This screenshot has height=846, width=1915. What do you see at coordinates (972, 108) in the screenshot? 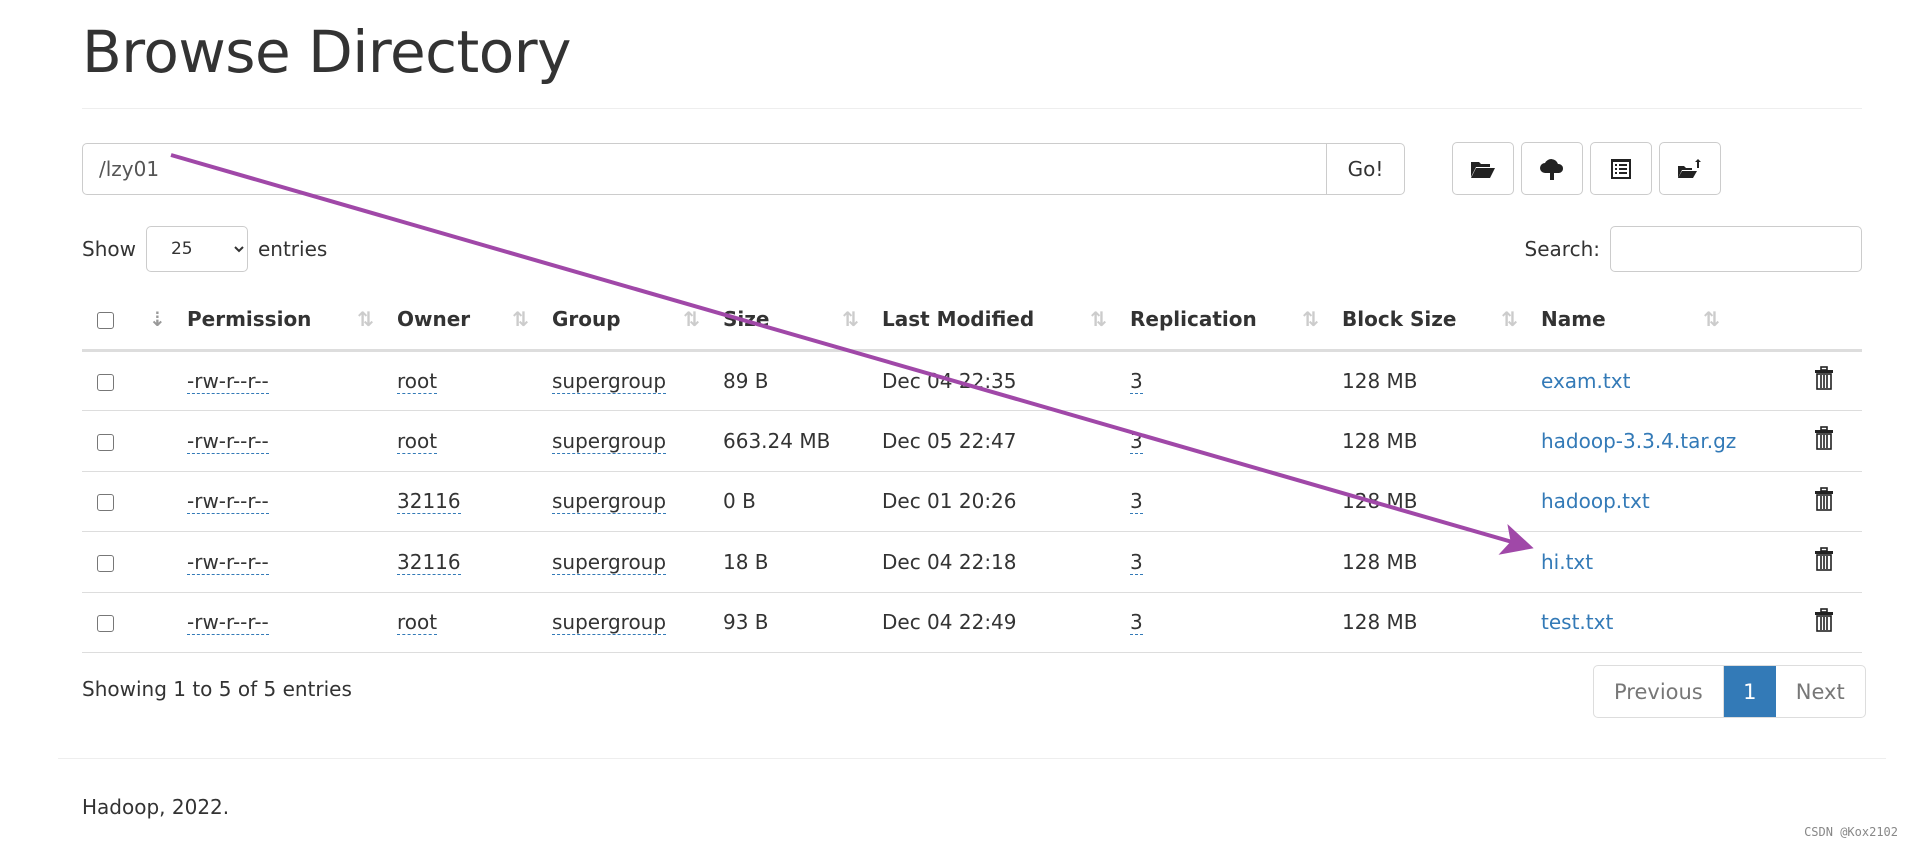
I see `divider` at bounding box center [972, 108].